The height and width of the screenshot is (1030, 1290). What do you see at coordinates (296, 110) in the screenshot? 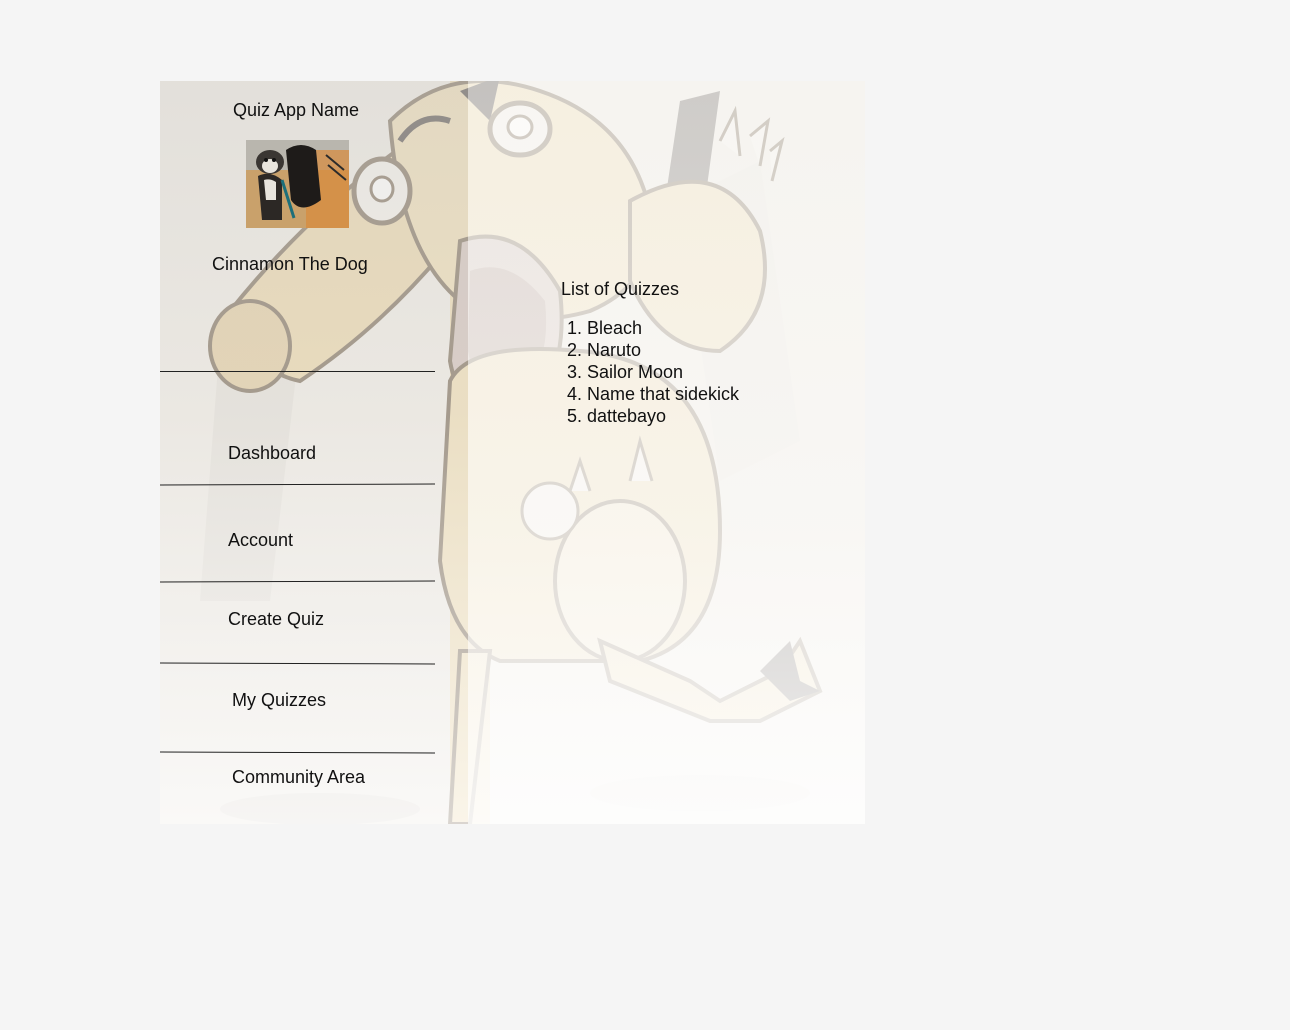
I see `app-name: Quiz App Name` at bounding box center [296, 110].